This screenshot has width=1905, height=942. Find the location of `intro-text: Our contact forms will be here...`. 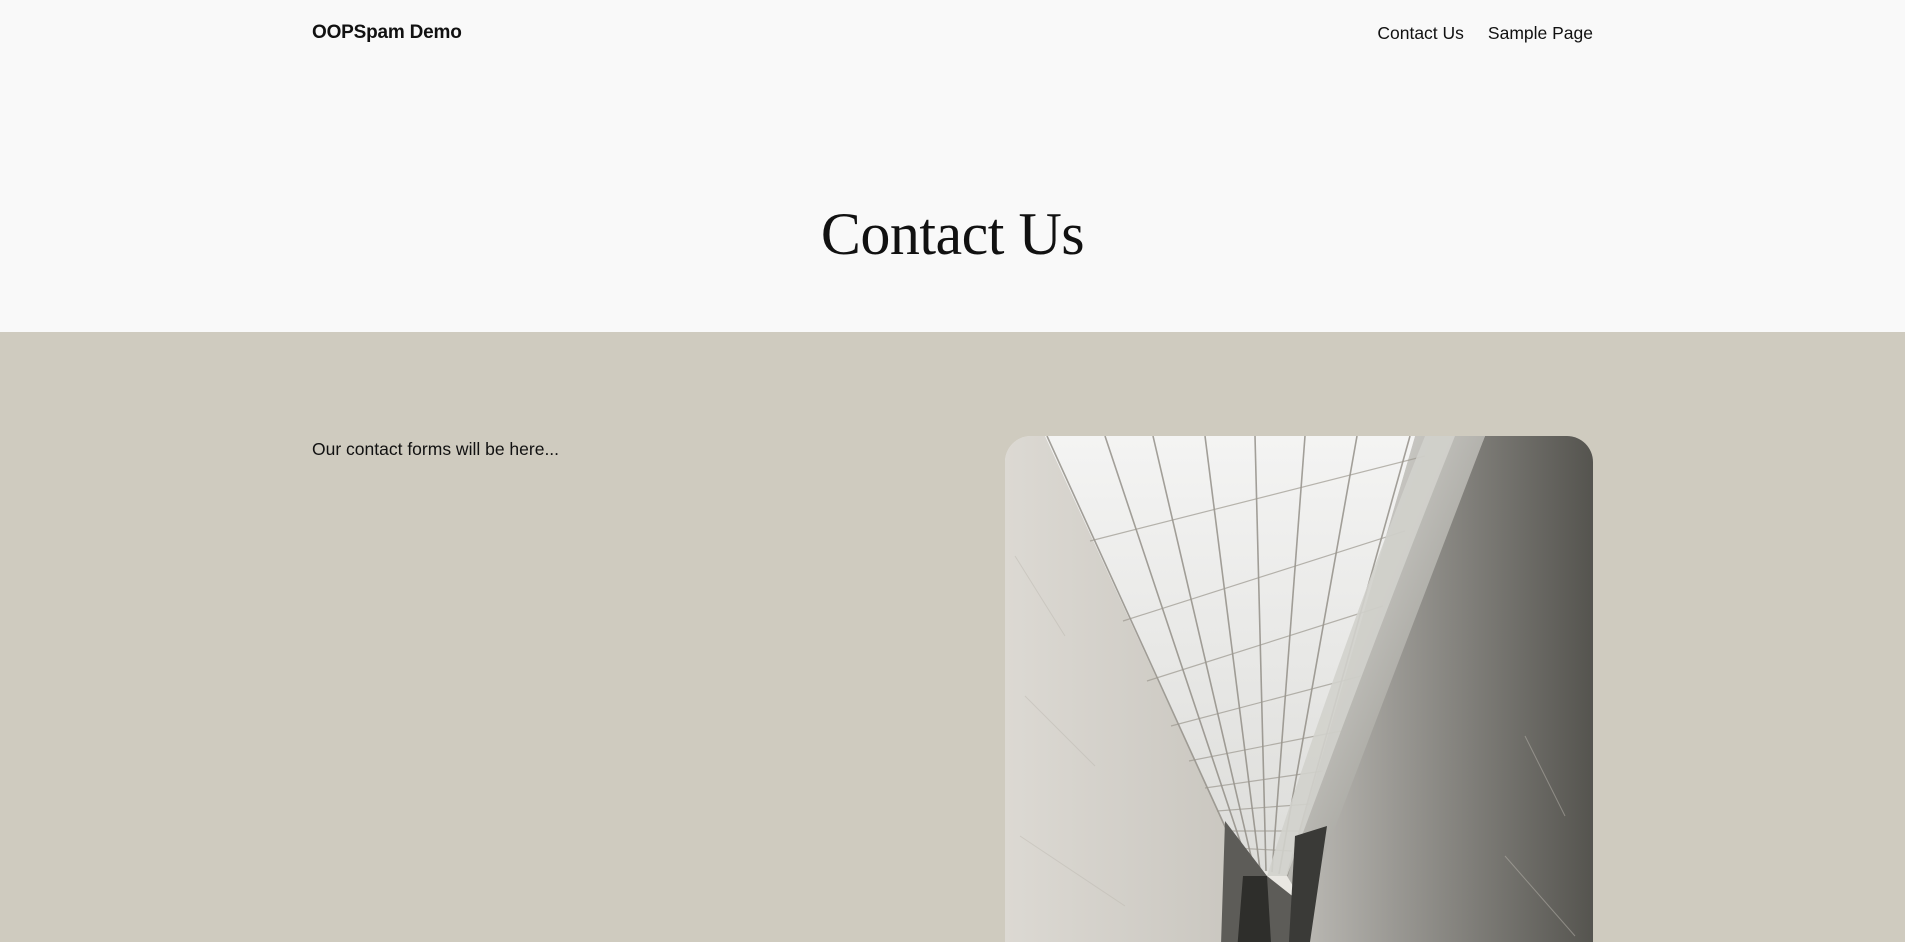

intro-text: Our contact forms will be here... is located at coordinates (436, 449).